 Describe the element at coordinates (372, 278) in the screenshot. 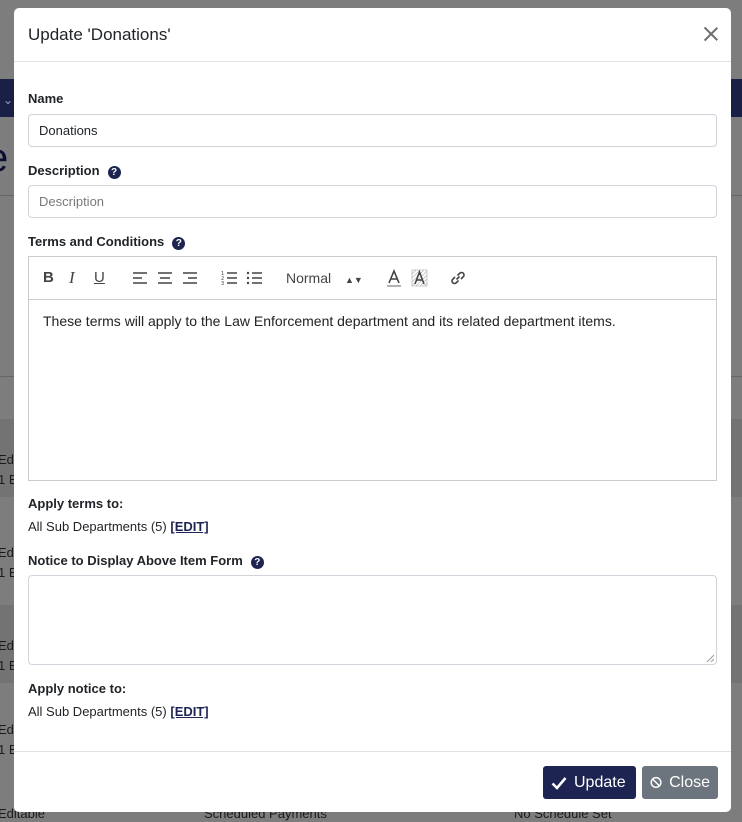

I see `editor-toolbar: B I U 123 Normal ▲▼` at that location.